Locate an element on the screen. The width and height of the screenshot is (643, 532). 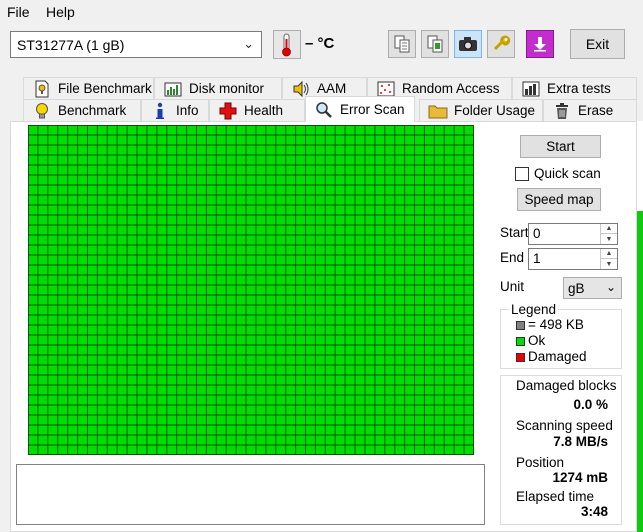
damaged-blocks-label: Damaged blocks is located at coordinates (566, 385).